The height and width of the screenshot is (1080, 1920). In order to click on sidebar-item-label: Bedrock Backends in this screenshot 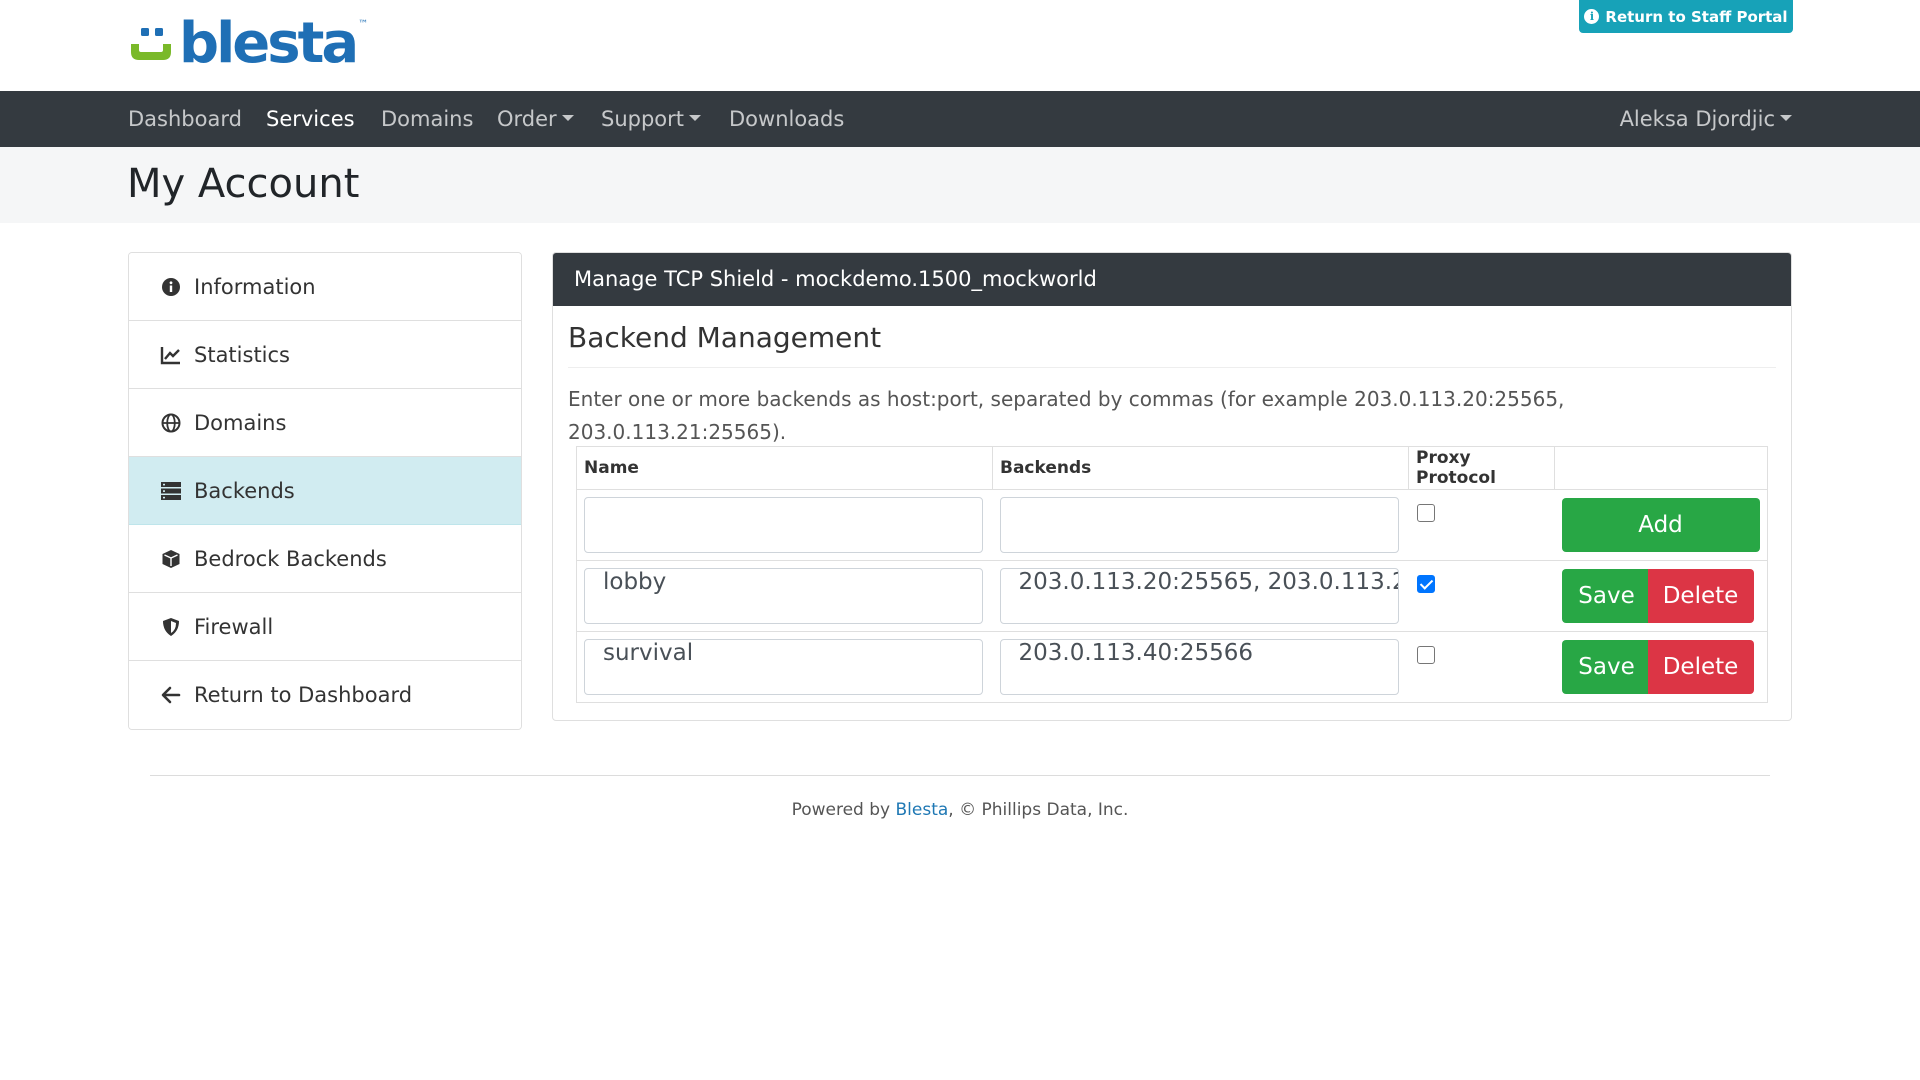, I will do `click(290, 558)`.